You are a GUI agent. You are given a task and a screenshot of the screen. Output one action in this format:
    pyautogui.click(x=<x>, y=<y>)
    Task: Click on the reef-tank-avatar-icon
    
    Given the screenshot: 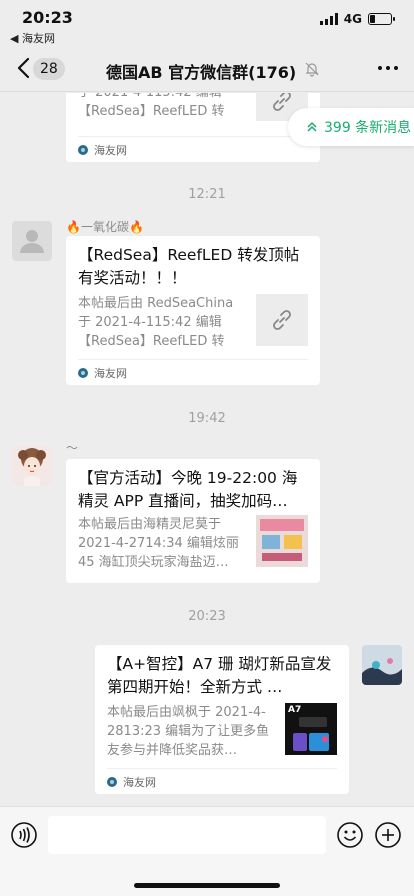 What is the action you would take?
    pyautogui.click(x=382, y=665)
    